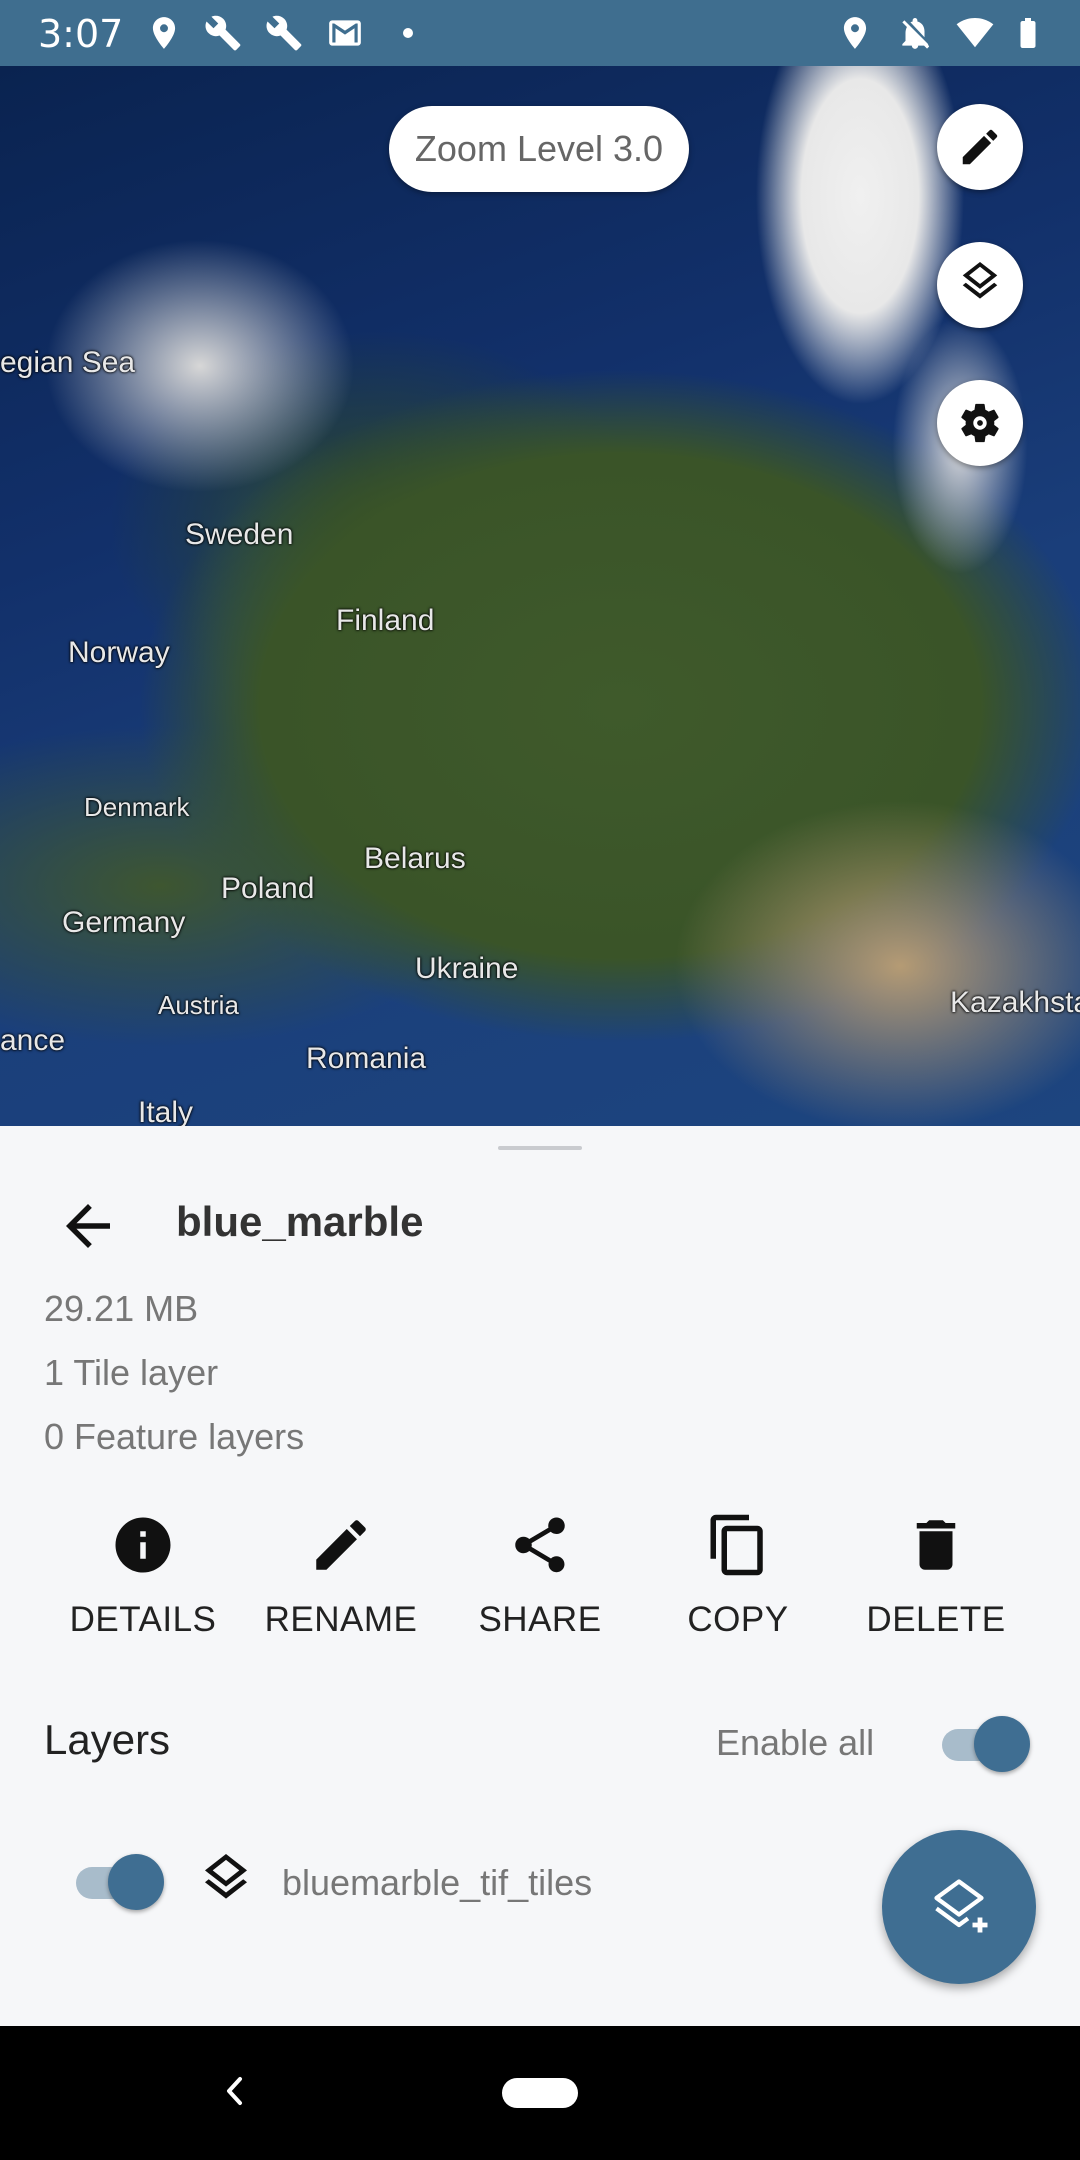 This screenshot has height=2160, width=1080. I want to click on map-label: Ukraine, so click(467, 968).